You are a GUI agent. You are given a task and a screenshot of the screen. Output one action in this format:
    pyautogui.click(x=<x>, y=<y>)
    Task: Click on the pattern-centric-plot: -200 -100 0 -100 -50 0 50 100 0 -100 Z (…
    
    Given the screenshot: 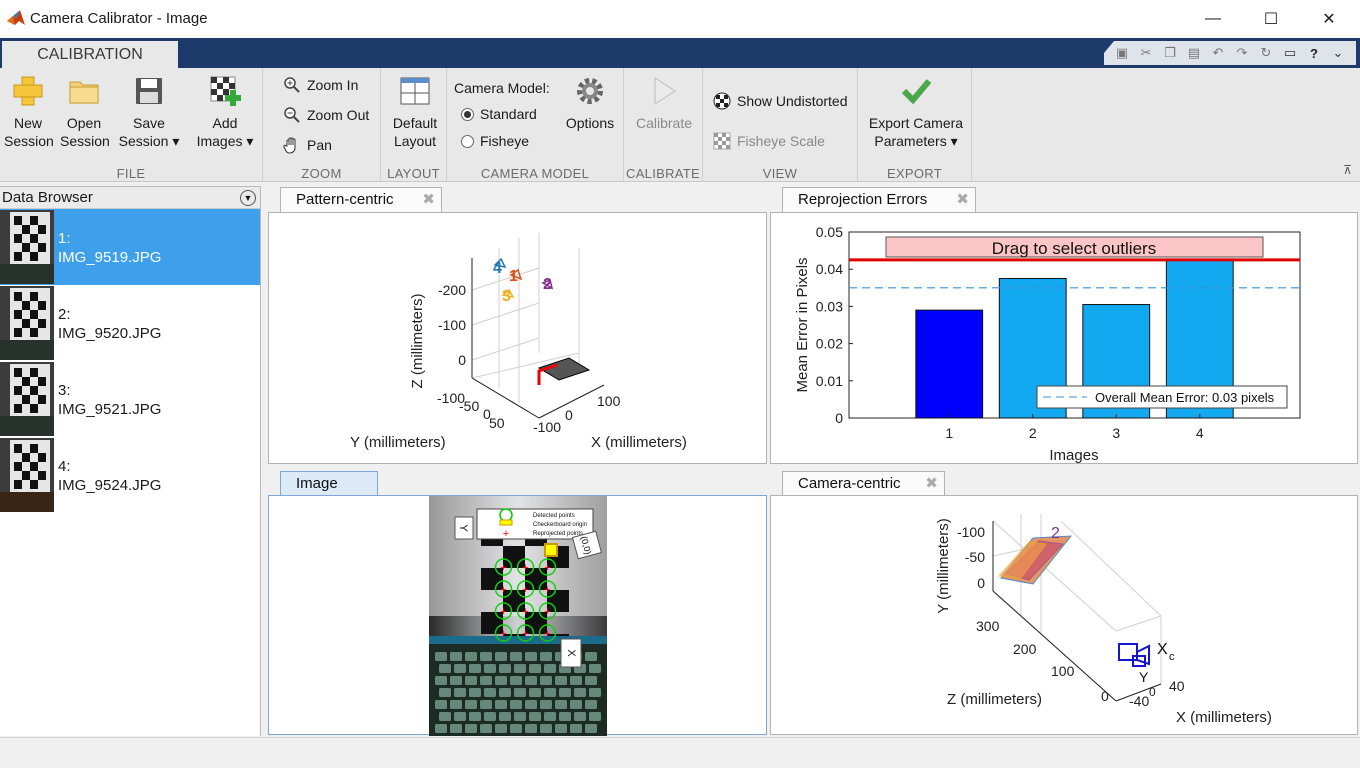 What is the action you would take?
    pyautogui.click(x=518, y=339)
    